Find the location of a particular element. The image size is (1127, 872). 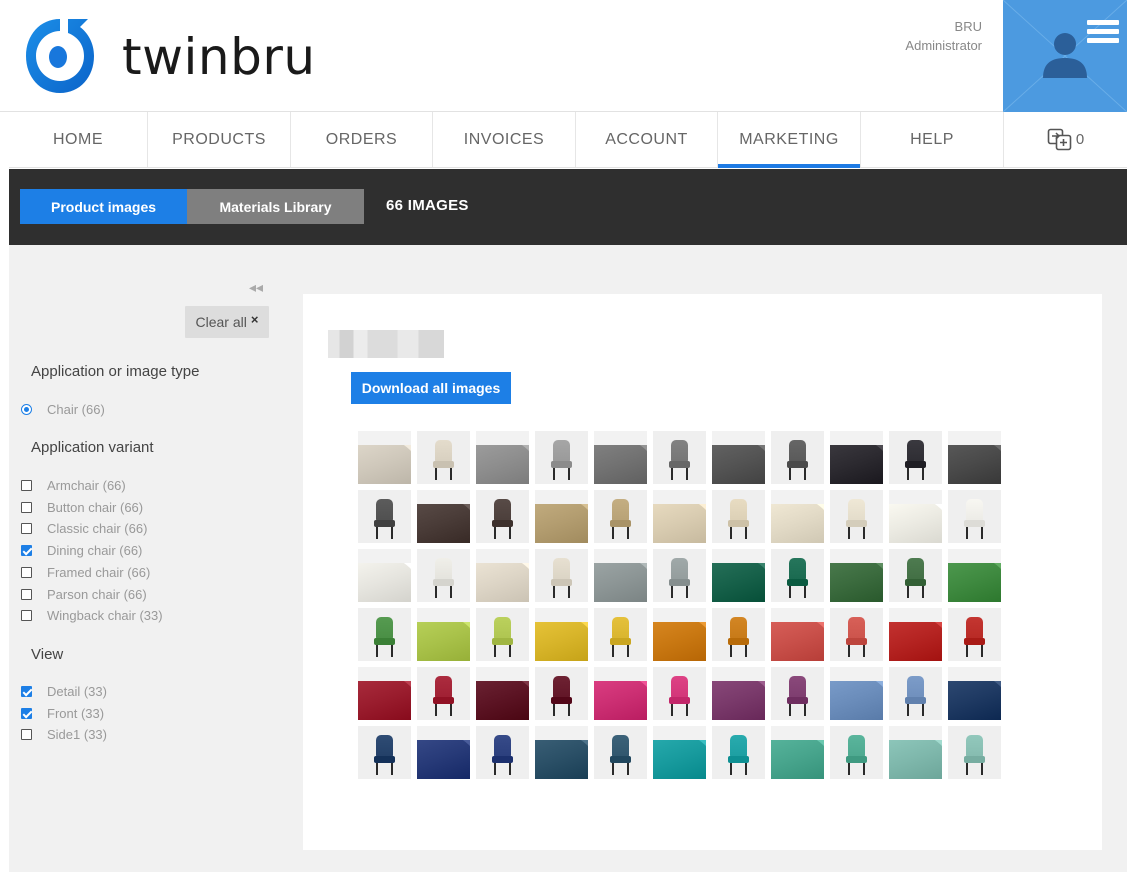

image-basket: 0 is located at coordinates (1065, 139).